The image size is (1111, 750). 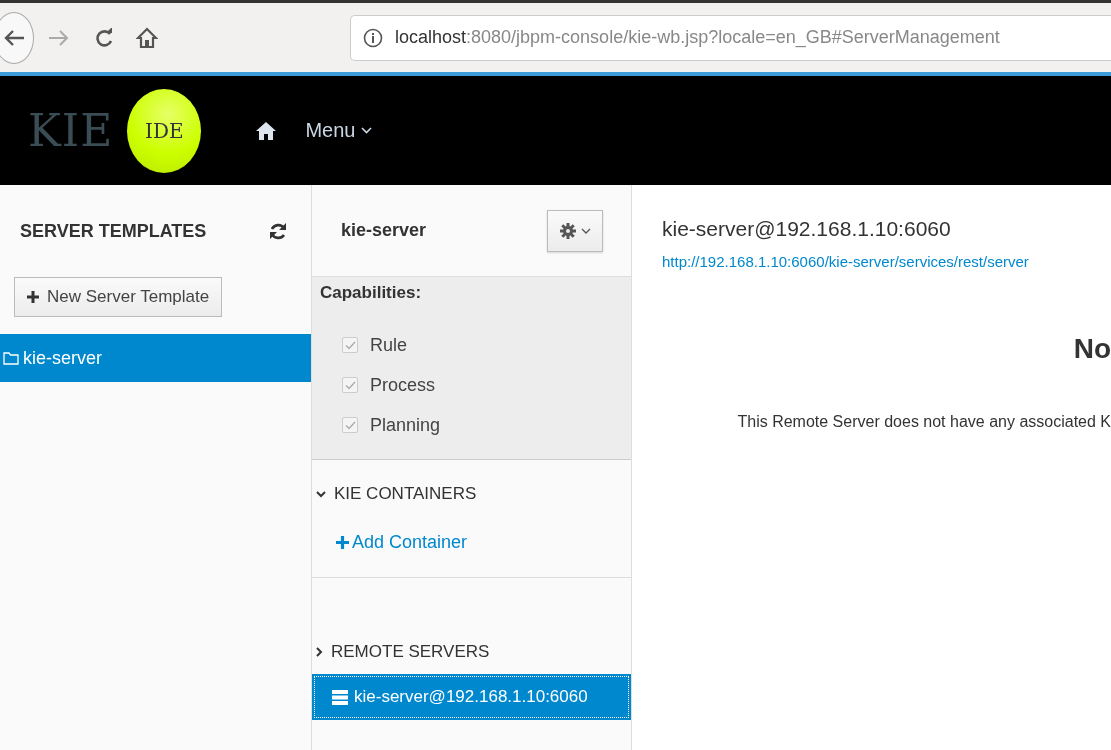 What do you see at coordinates (14, 37) in the screenshot?
I see `back-arrow-icon` at bounding box center [14, 37].